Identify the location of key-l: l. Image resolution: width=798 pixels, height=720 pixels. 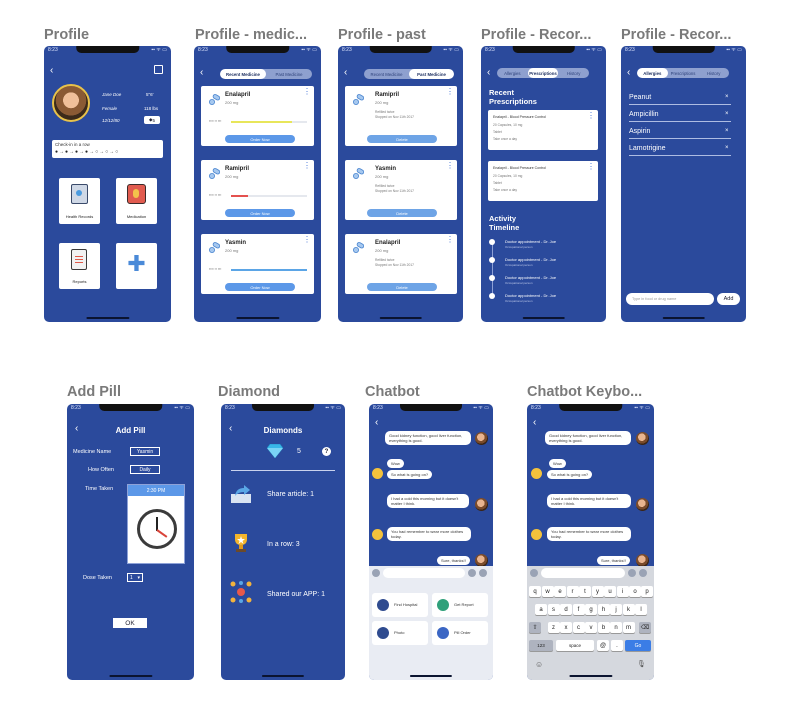
(641, 609).